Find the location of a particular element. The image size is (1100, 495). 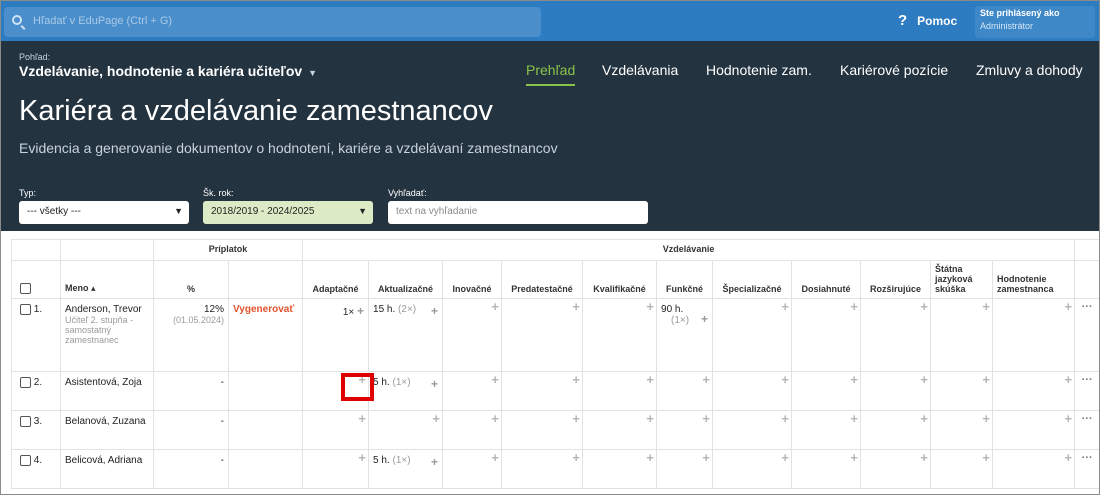

employee-name: Belicová, Adriana is located at coordinates (107, 460).